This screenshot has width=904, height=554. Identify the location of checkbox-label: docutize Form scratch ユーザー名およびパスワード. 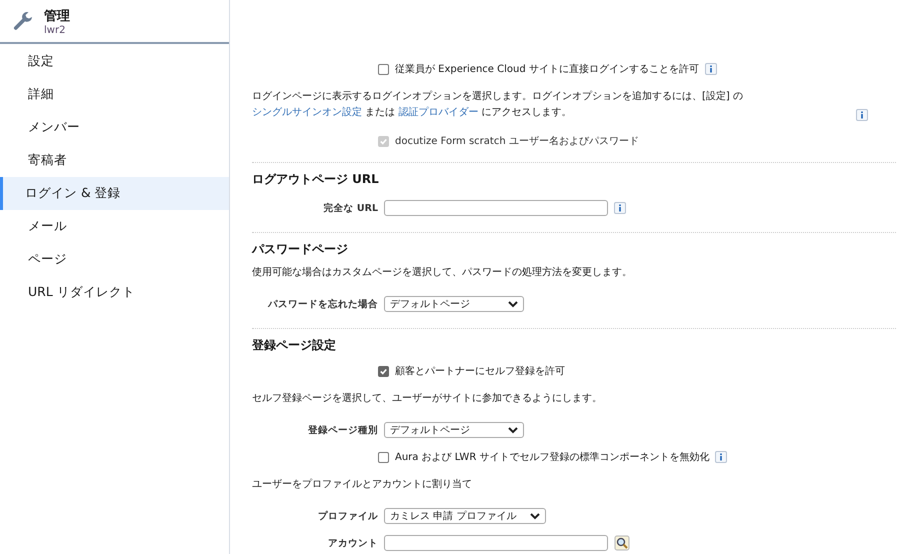
(517, 141).